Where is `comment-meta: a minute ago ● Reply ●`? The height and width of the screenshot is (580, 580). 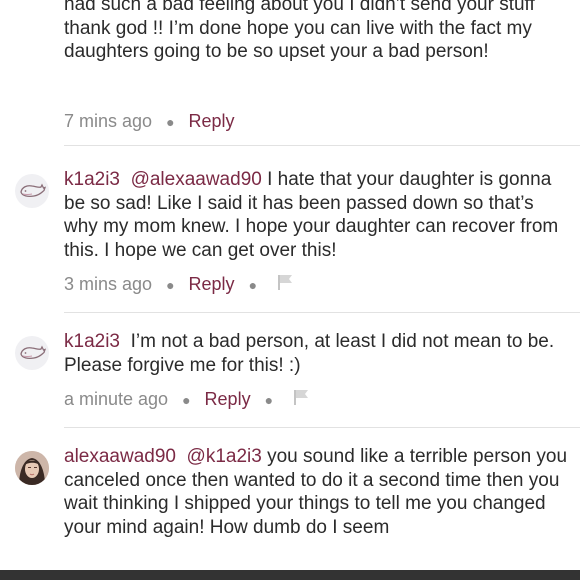 comment-meta: a minute ago ● Reply ● is located at coordinates (187, 399).